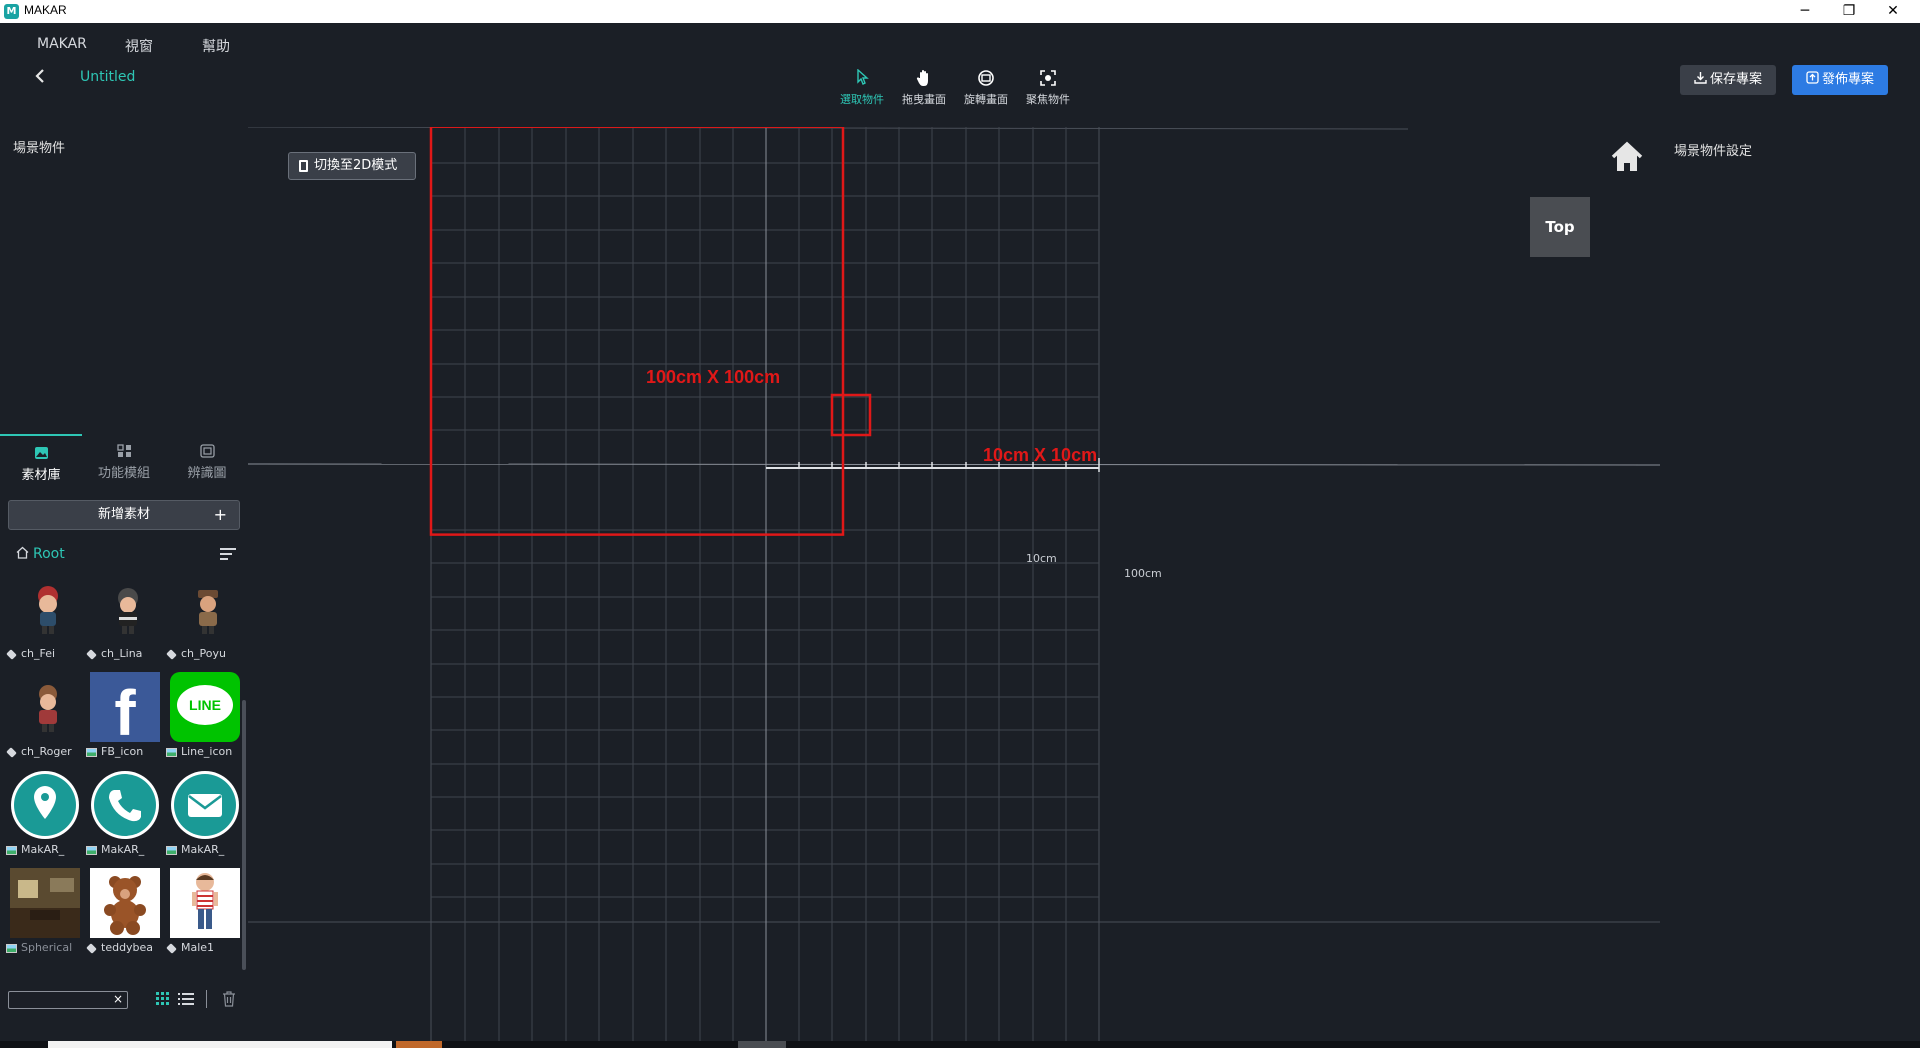 This screenshot has width=1920, height=1048. I want to click on asset-name: Male1, so click(198, 947).